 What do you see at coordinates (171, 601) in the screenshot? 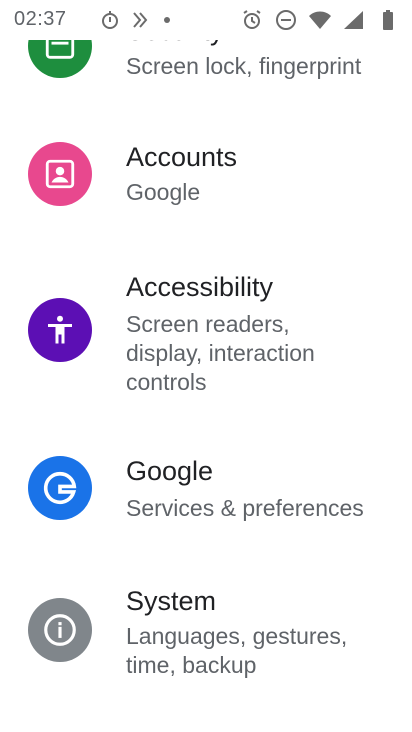
I see `settings-item-title: System` at bounding box center [171, 601].